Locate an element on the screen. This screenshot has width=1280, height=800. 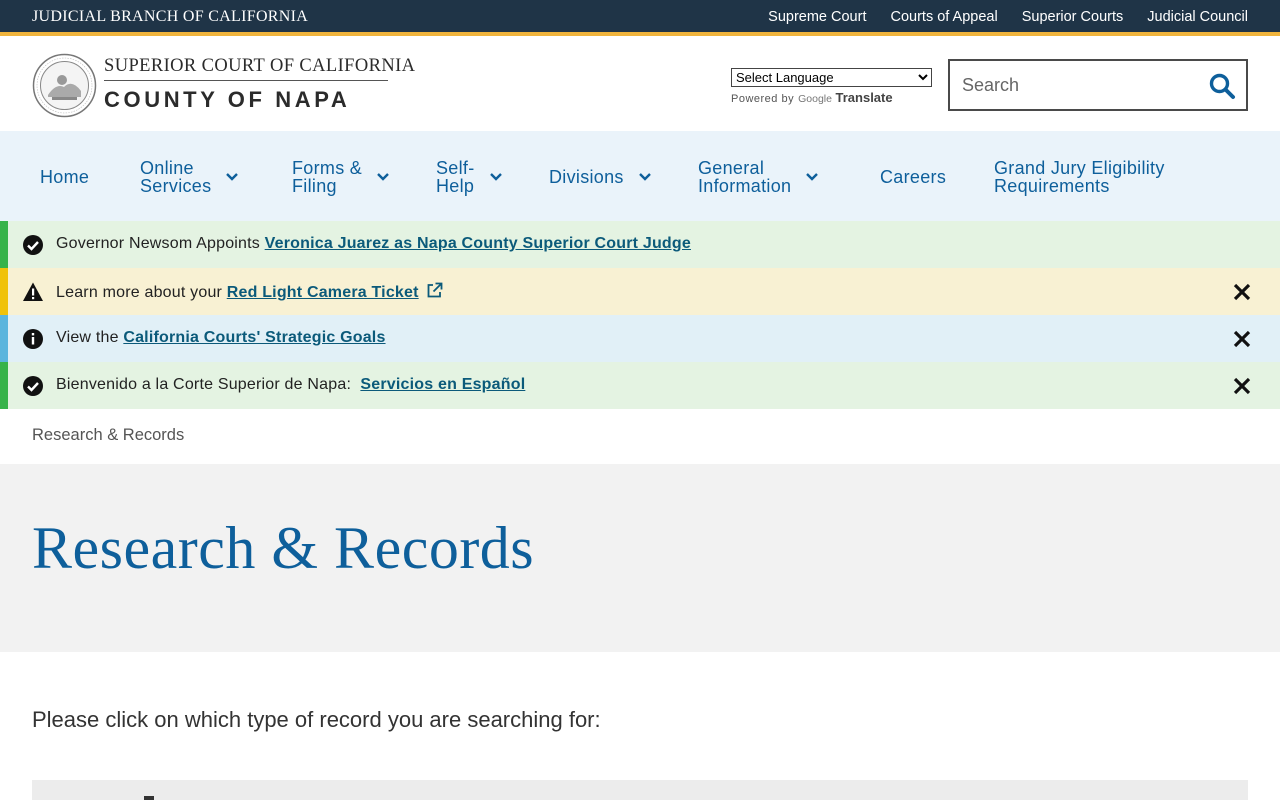
powered-by-google: Powered by Google Translate is located at coordinates (812, 97).